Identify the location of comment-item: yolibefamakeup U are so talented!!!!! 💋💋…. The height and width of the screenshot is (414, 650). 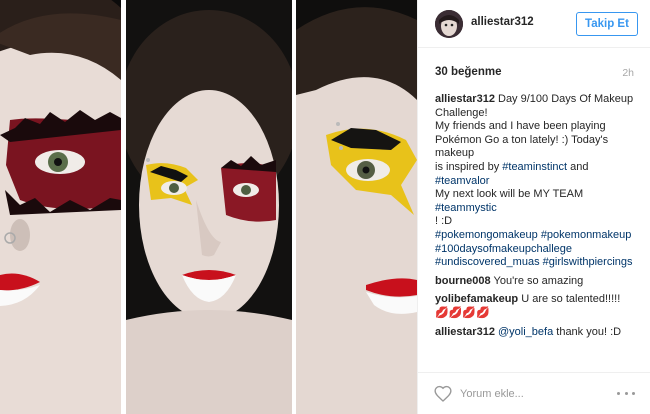
(537, 306).